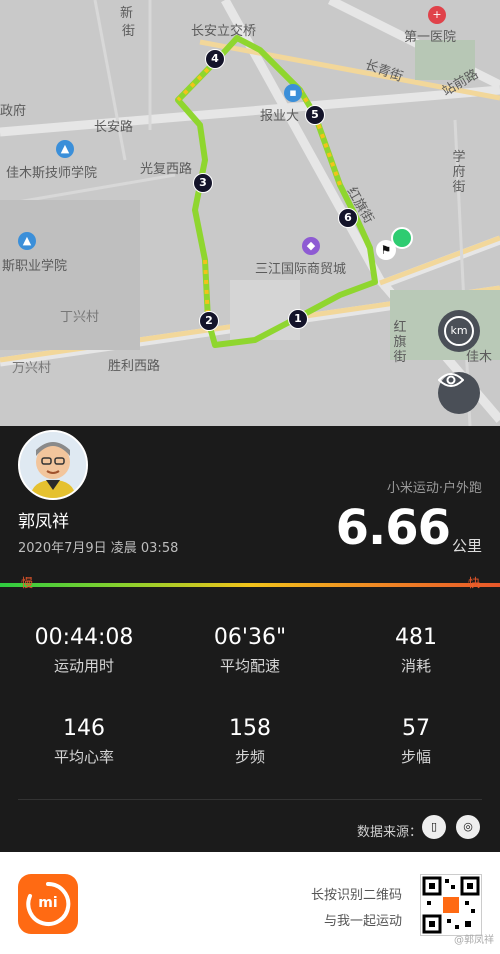  What do you see at coordinates (83, 666) in the screenshot?
I see `stat-label: 运动用时` at bounding box center [83, 666].